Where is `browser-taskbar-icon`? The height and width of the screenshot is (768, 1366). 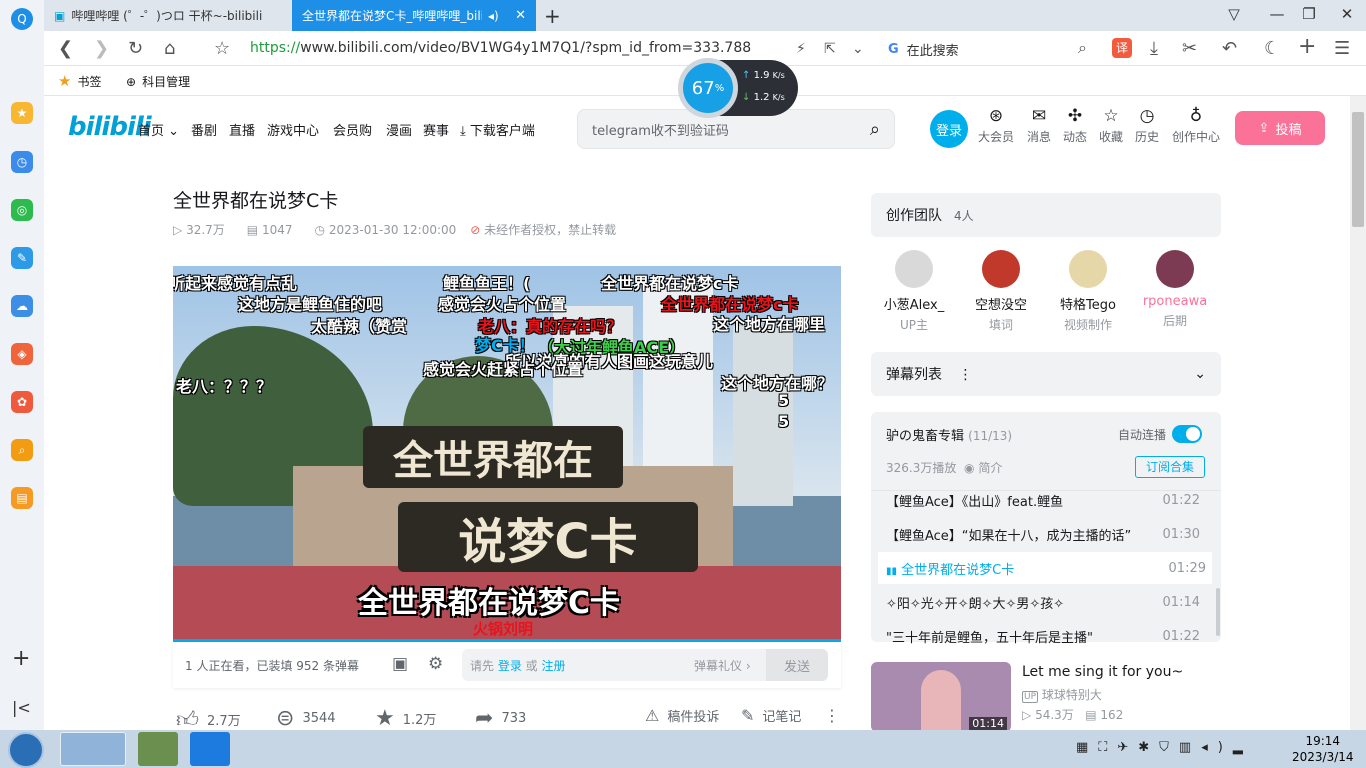
browser-taskbar-icon is located at coordinates (93, 749).